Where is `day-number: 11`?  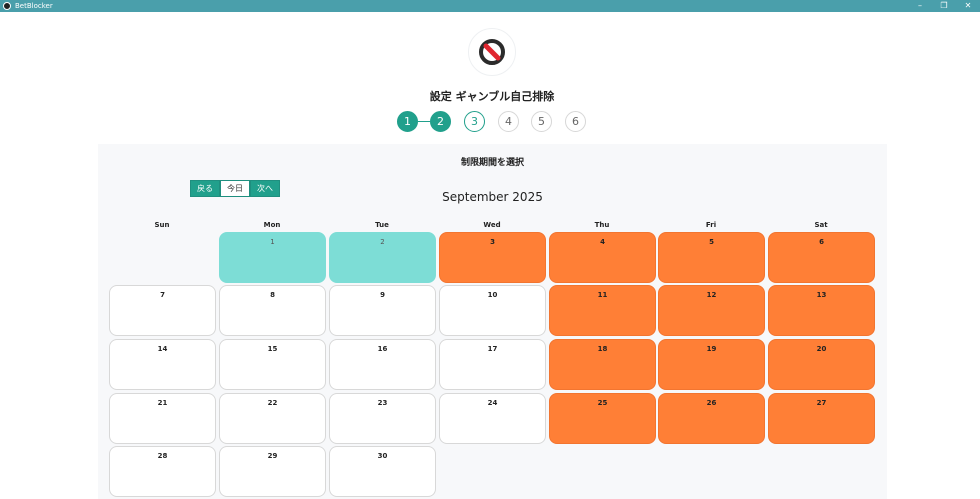
day-number: 11 is located at coordinates (602, 295).